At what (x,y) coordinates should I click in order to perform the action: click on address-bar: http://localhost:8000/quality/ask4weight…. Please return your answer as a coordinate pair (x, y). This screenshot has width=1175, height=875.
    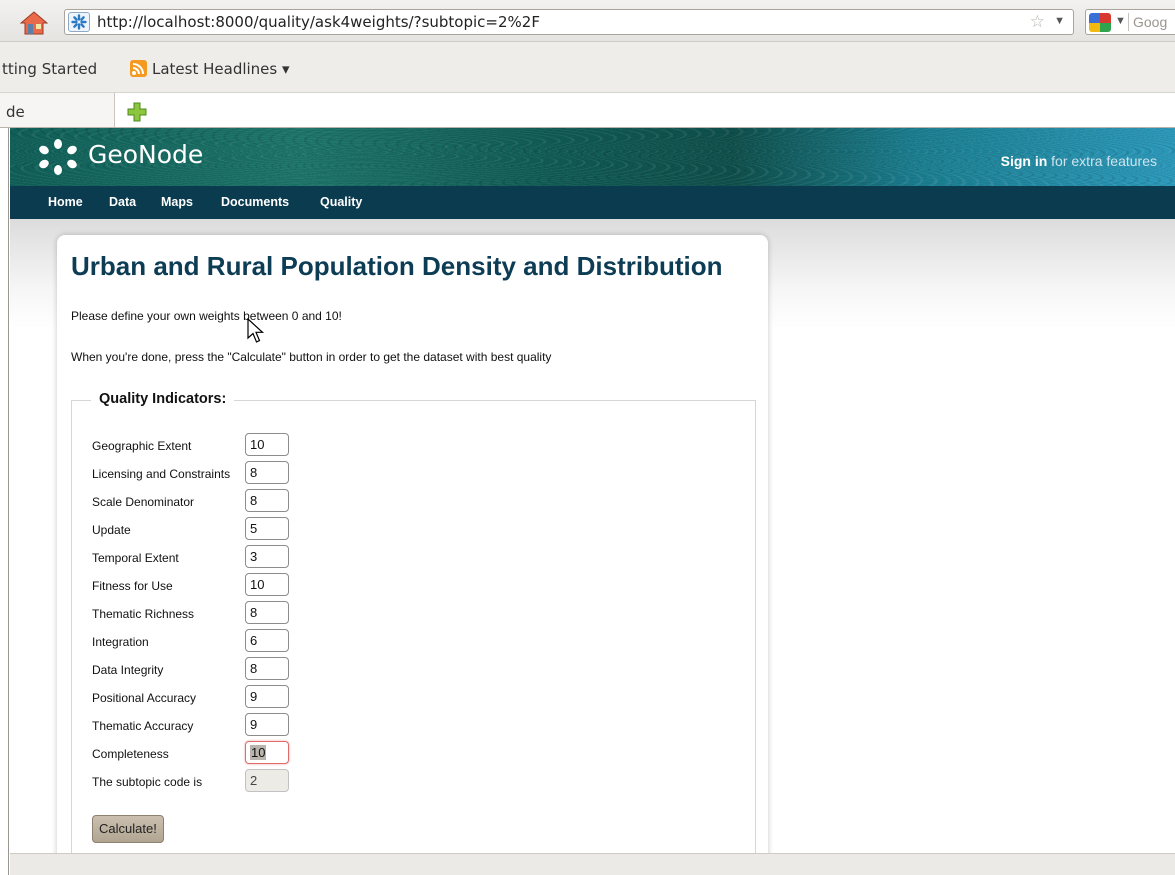
    Looking at the image, I should click on (569, 22).